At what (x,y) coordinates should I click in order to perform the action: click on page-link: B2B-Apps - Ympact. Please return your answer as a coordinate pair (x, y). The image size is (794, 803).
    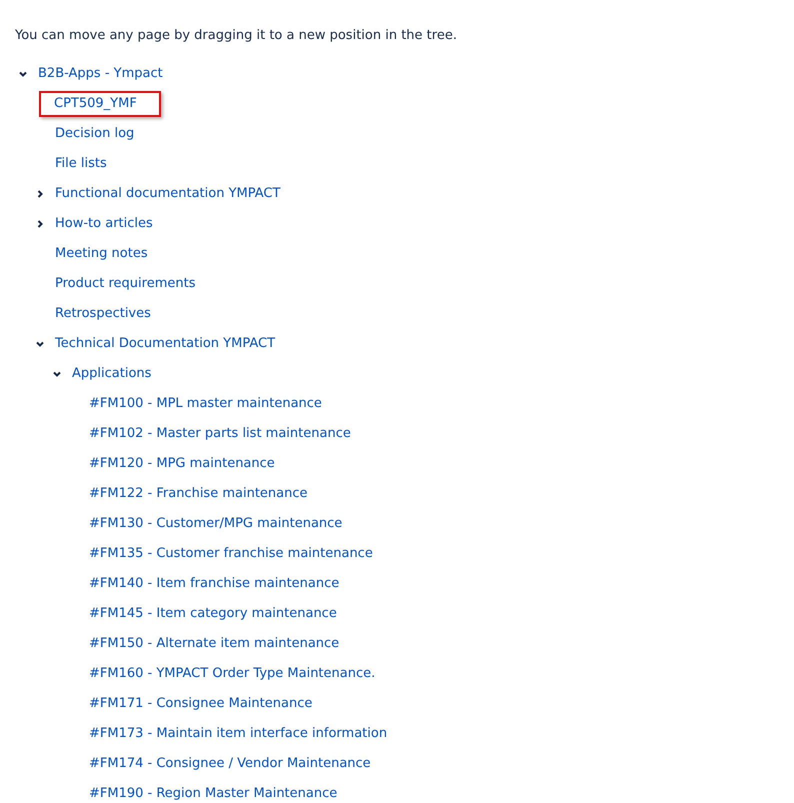
    Looking at the image, I should click on (100, 74).